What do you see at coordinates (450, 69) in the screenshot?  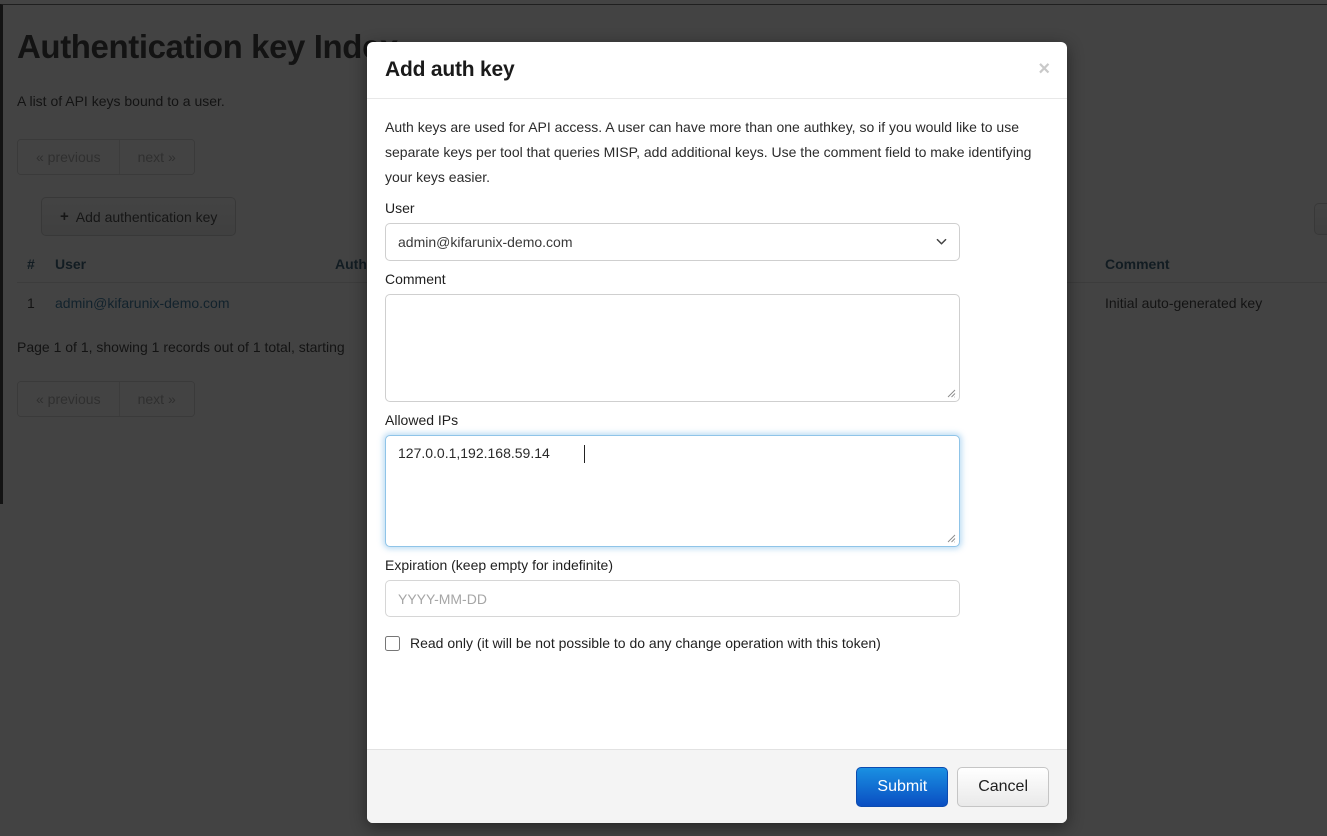 I see `modal-title: Add auth key` at bounding box center [450, 69].